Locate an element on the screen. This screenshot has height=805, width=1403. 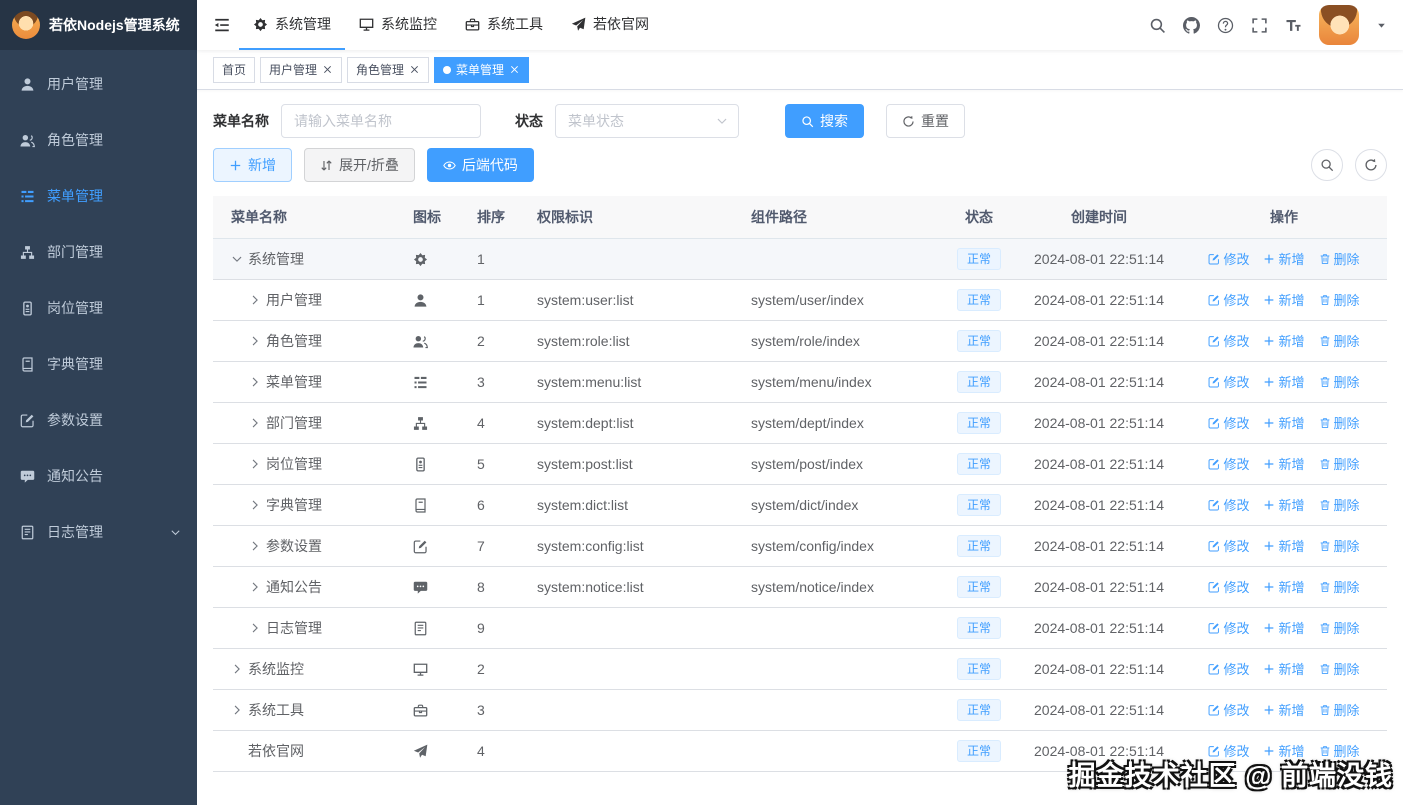
github-button is located at coordinates (1191, 25).